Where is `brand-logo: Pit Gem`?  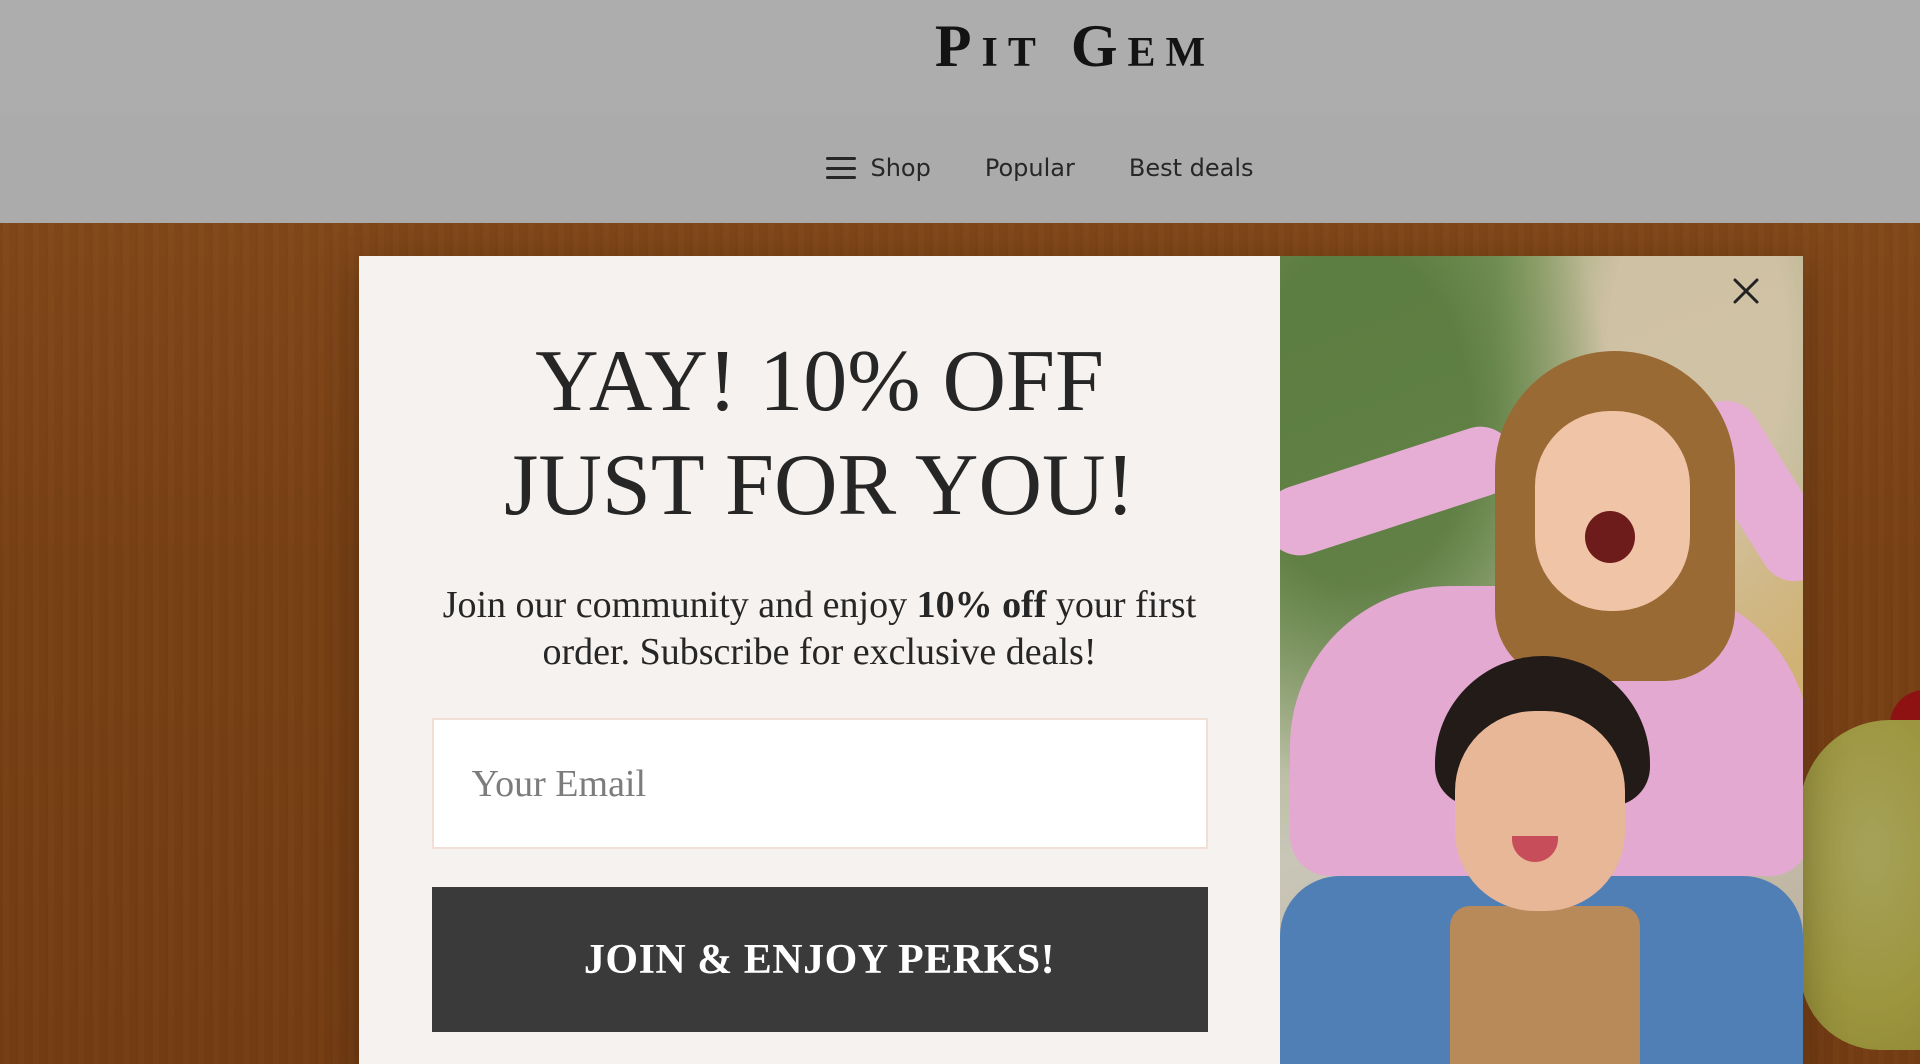 brand-logo: Pit Gem is located at coordinates (1075, 46).